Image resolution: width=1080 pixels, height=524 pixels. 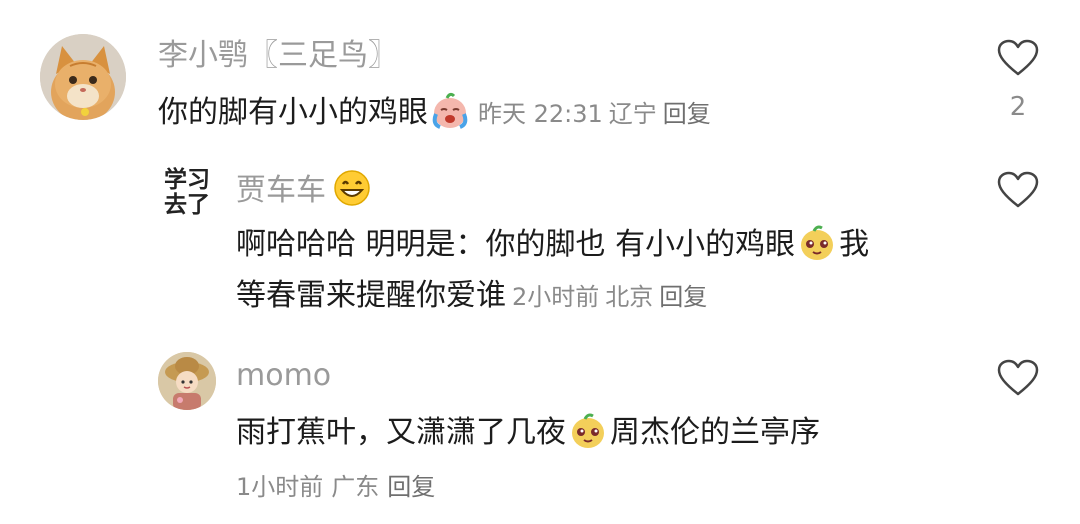 I want to click on comment-text-line: 雨打蕉叶，又潇潇了几夜 周杰伦的兰亭序, so click(x=528, y=431).